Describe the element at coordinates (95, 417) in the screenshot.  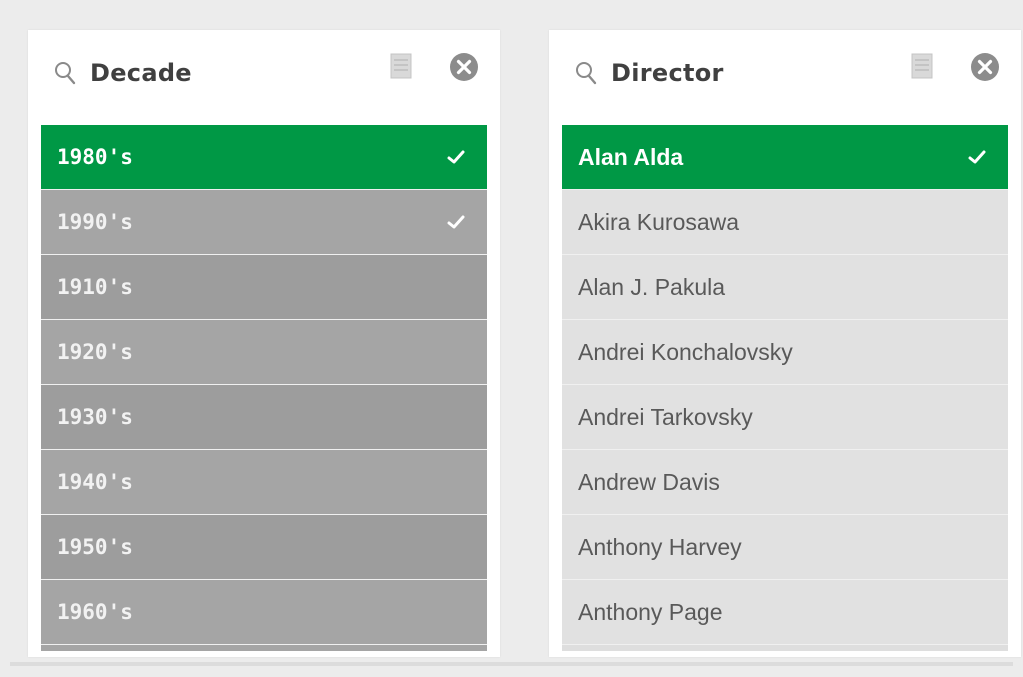
I see `list-item-label: 1930's` at that location.